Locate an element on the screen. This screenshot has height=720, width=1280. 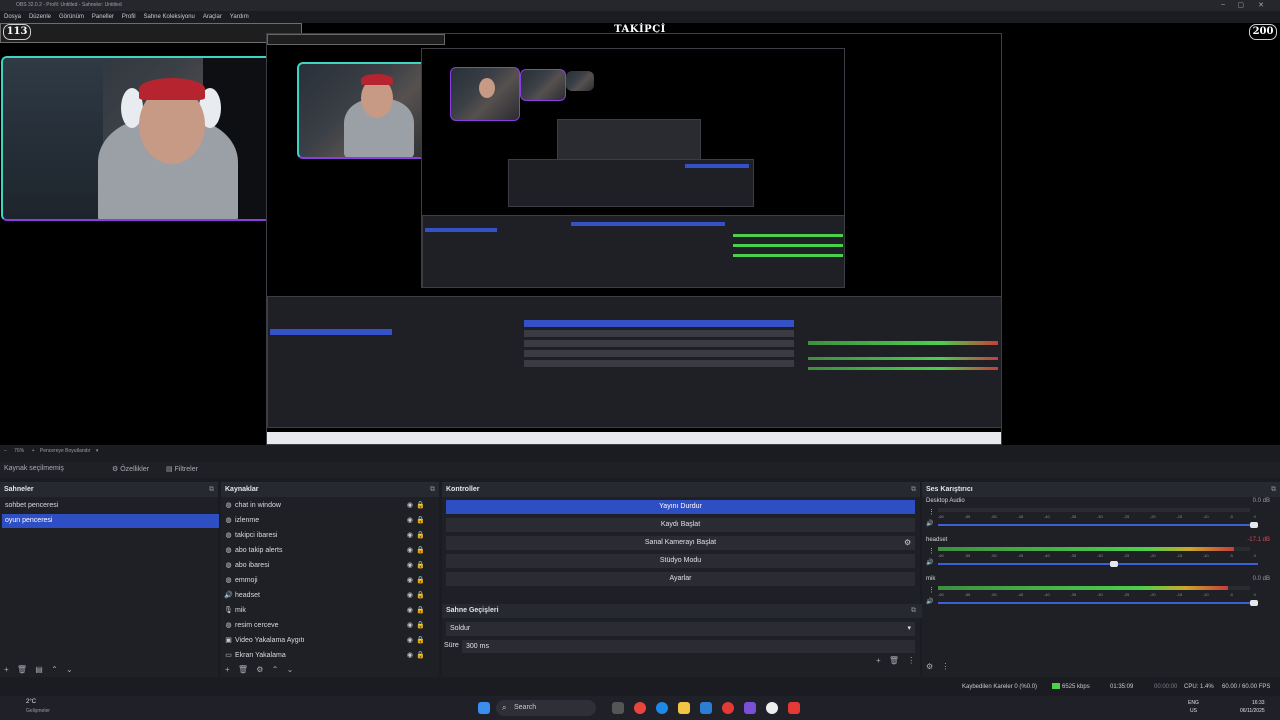
source-item: ▭ Ekran Yakalama ◉ 🔒 is located at coordinates (330, 656).